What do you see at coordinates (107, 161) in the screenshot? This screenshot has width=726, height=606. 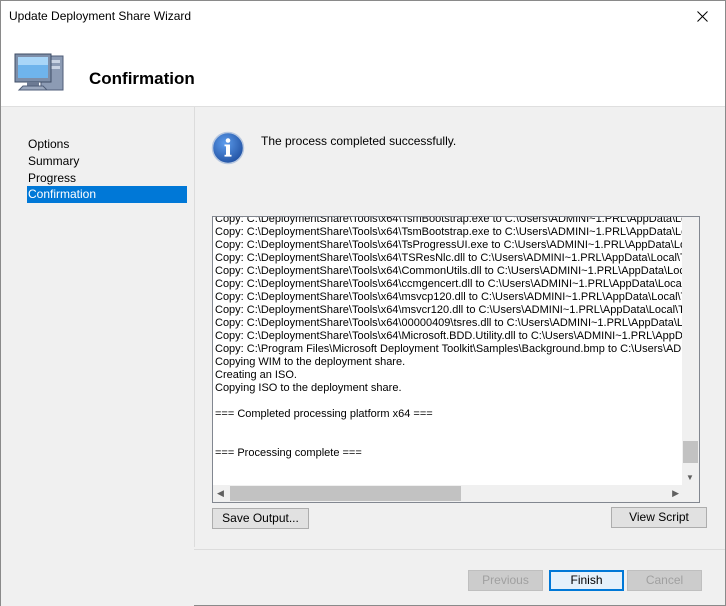 I see `nav-item-summary: Summary` at bounding box center [107, 161].